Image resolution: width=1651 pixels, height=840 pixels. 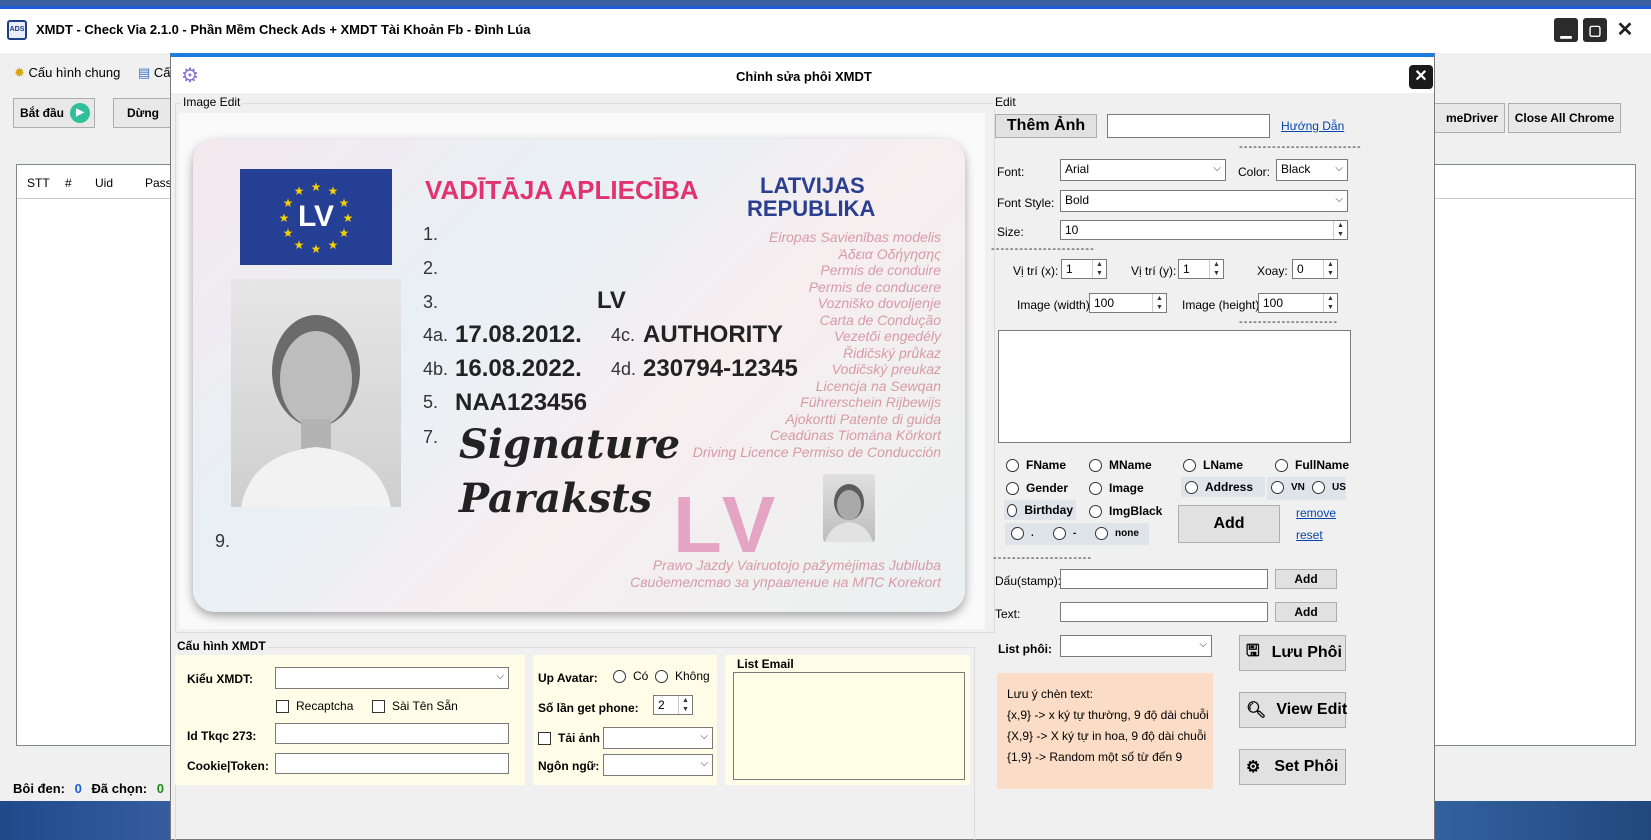 I want to click on radio-khong: Không, so click(x=682, y=676).